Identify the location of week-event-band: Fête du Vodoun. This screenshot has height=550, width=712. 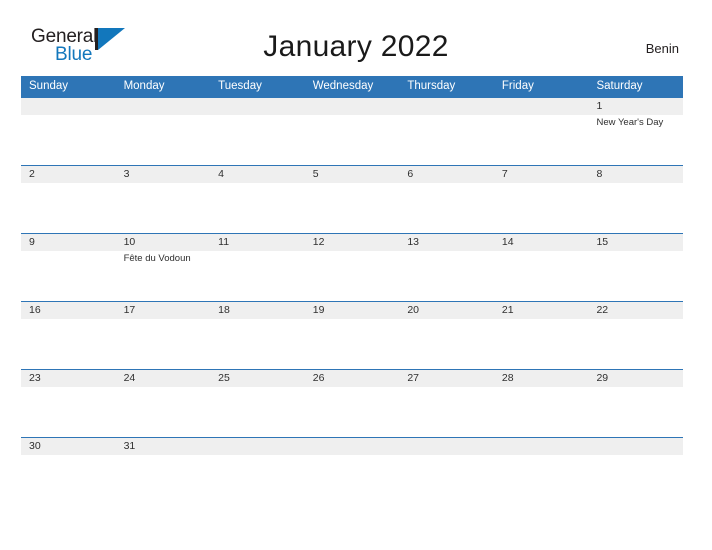
(352, 276).